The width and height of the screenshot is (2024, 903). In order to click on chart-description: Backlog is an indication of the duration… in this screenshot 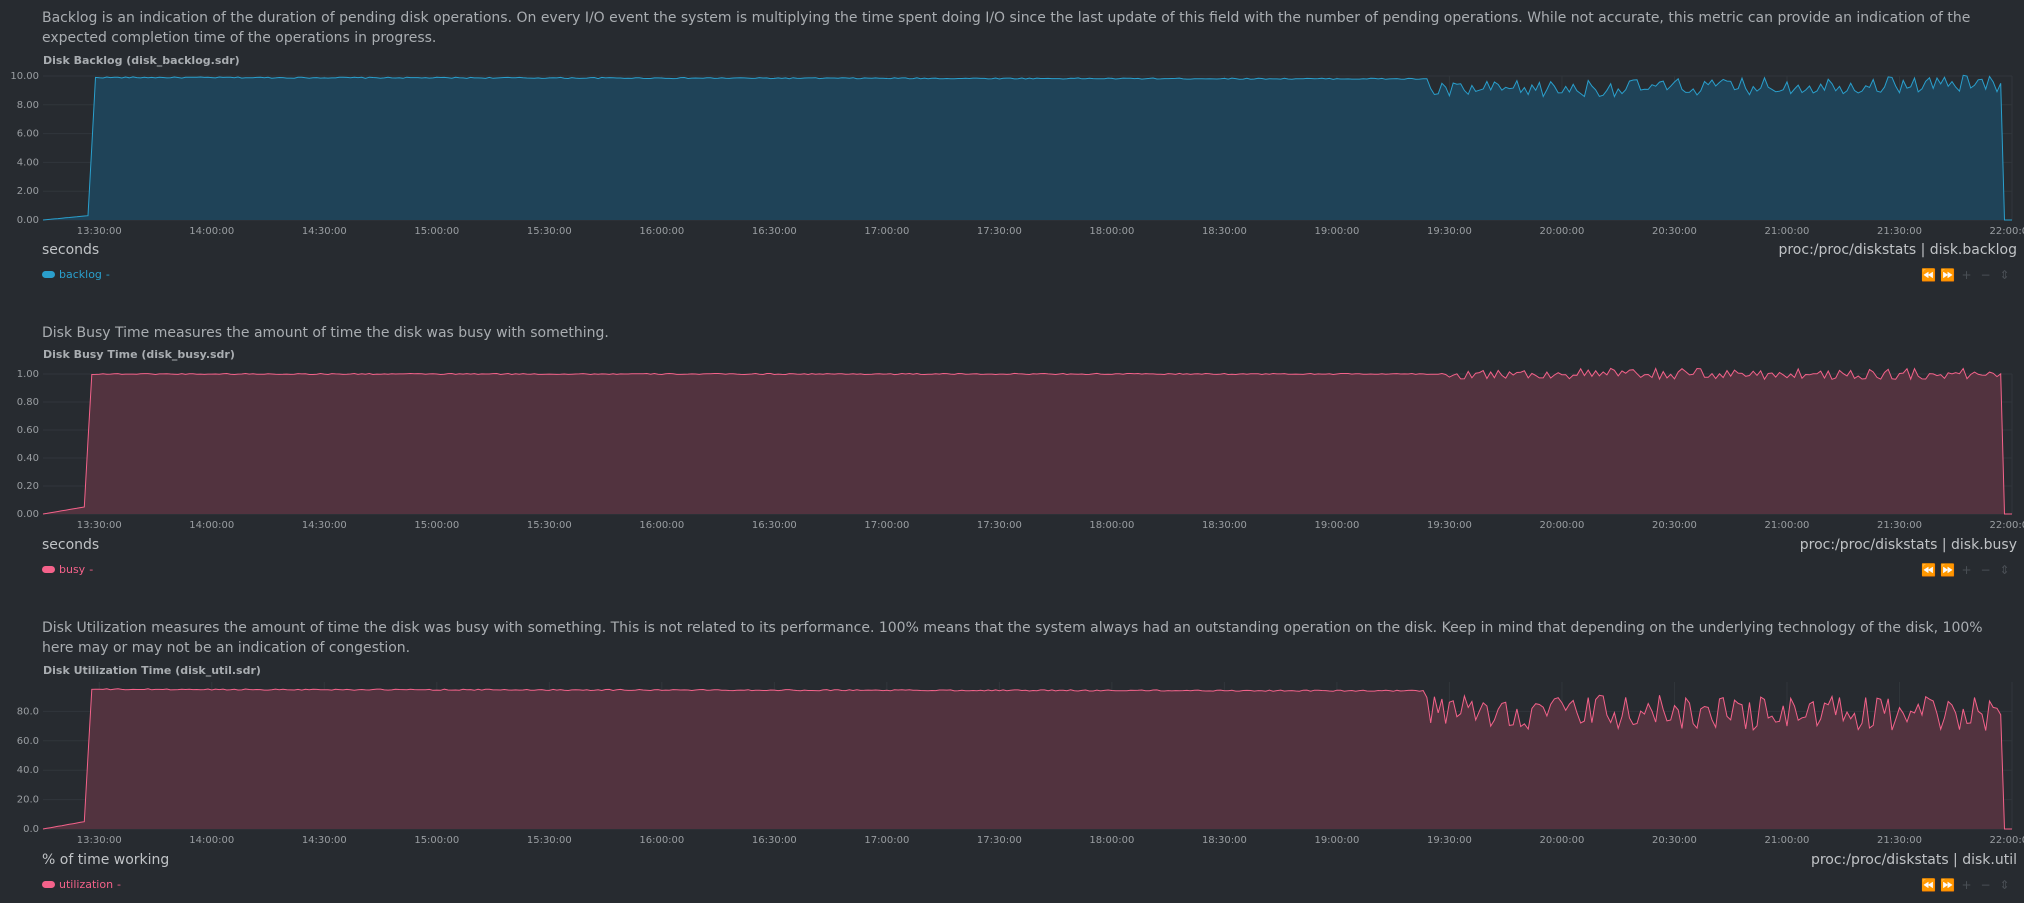, I will do `click(1006, 28)`.